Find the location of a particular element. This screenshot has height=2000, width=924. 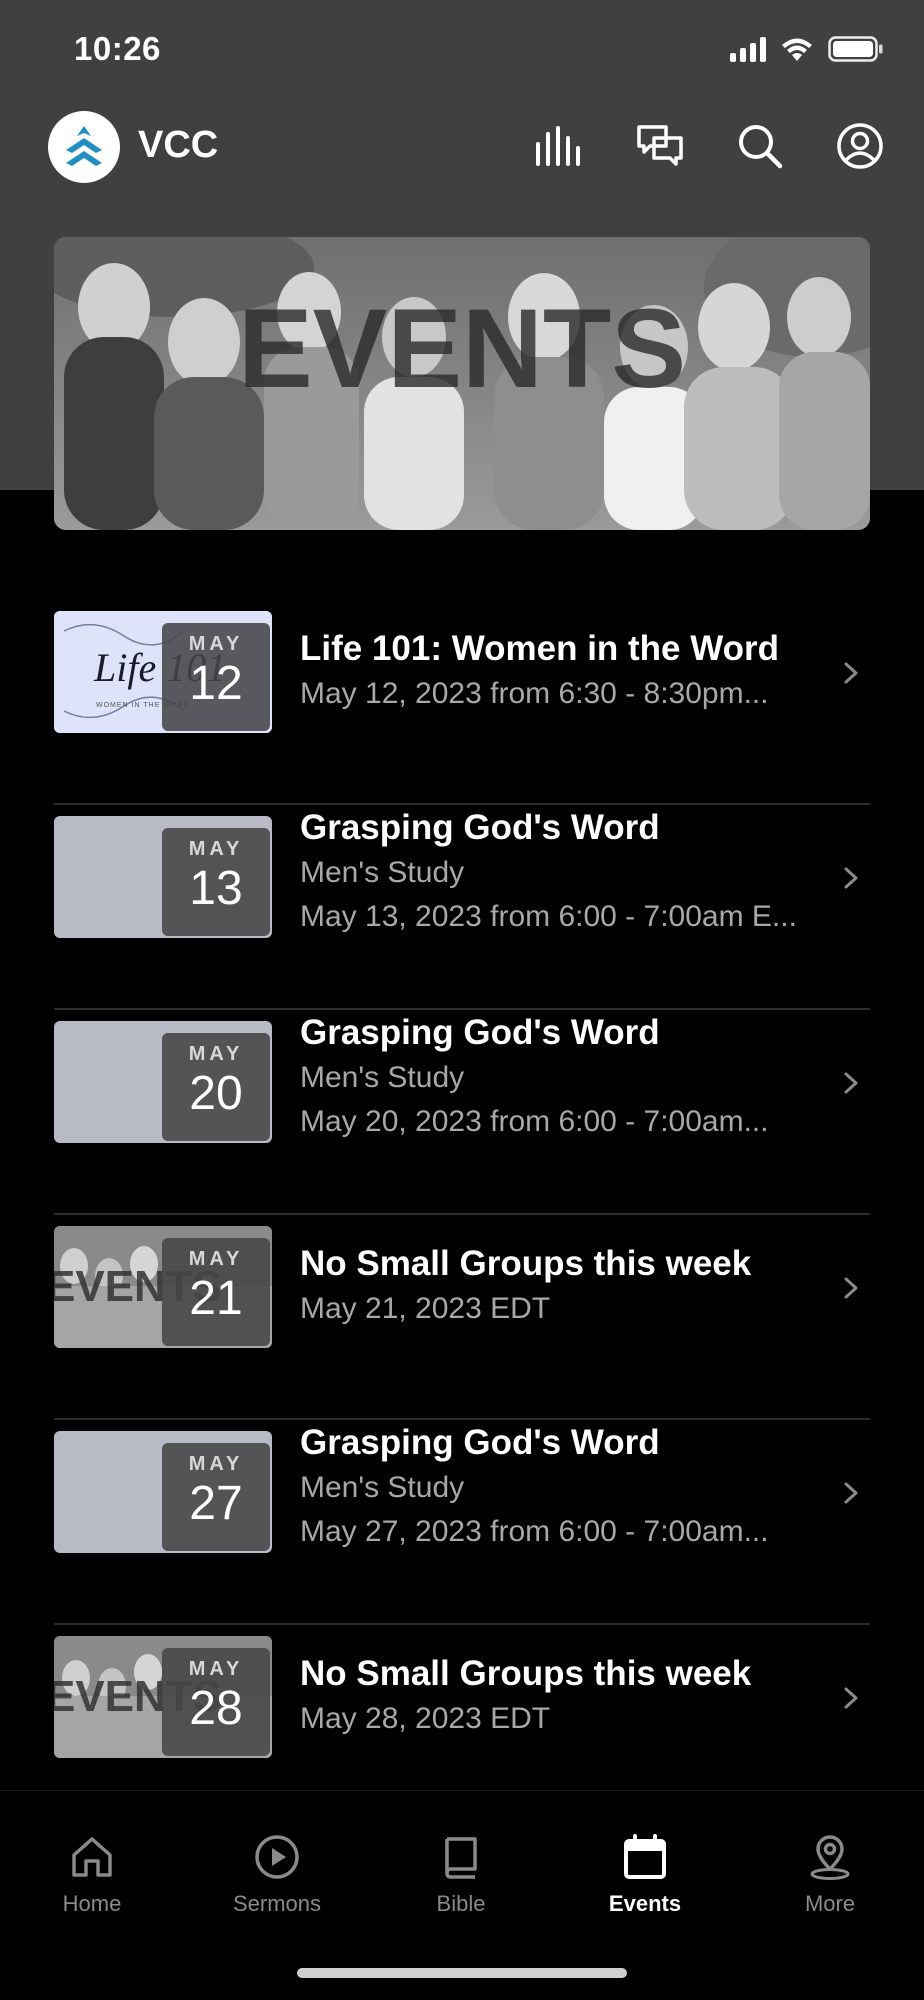

status-bar: 10:26 is located at coordinates (462, 50).